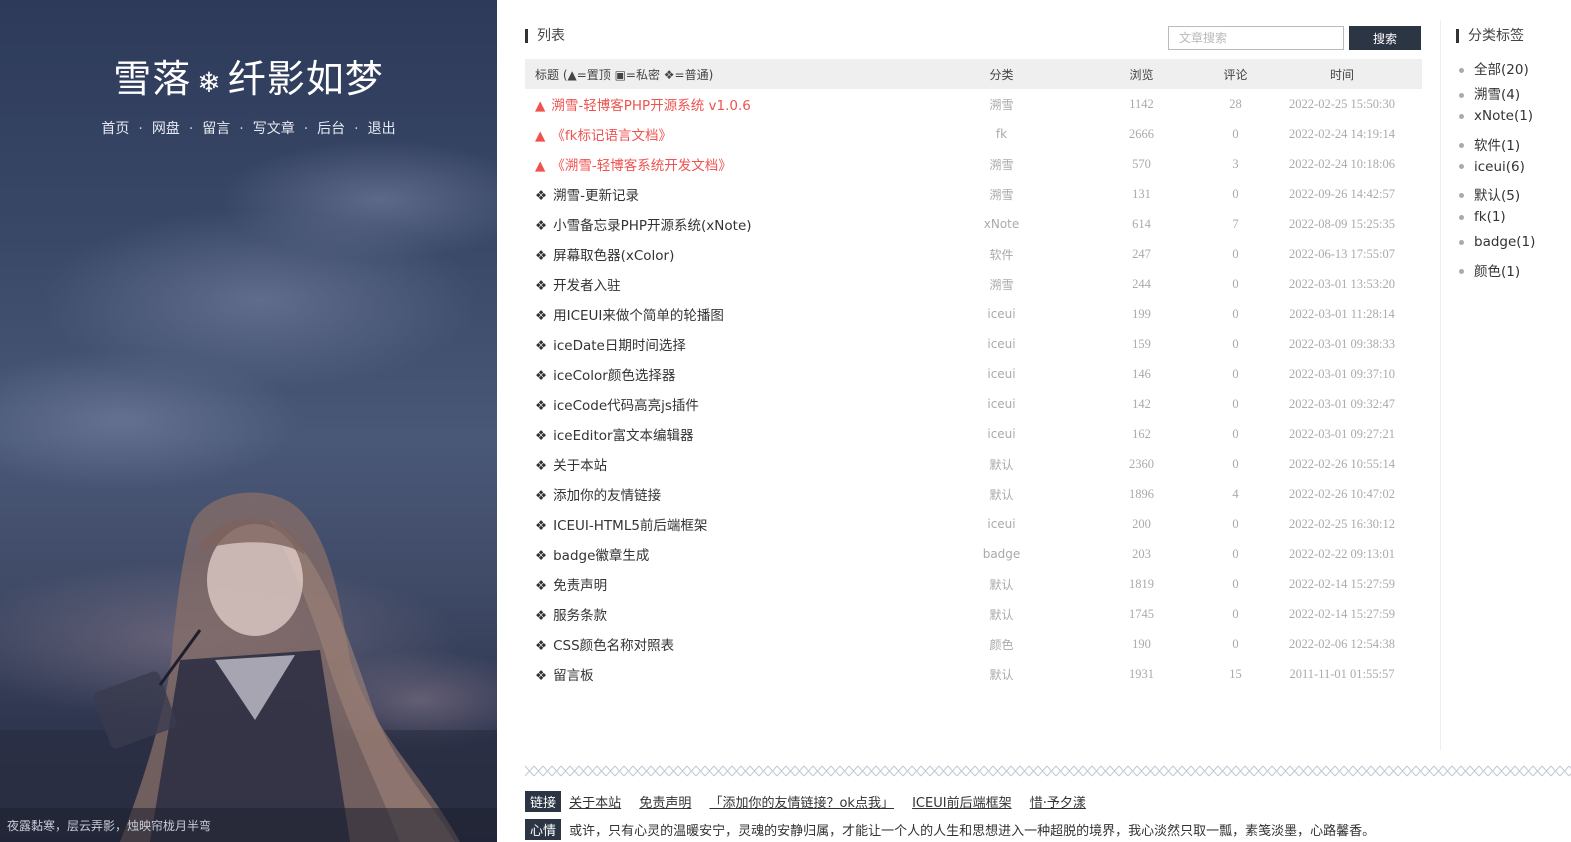 This screenshot has width=1571, height=842. I want to click on article-title-link: iceEditor富文本编辑器, so click(623, 436).